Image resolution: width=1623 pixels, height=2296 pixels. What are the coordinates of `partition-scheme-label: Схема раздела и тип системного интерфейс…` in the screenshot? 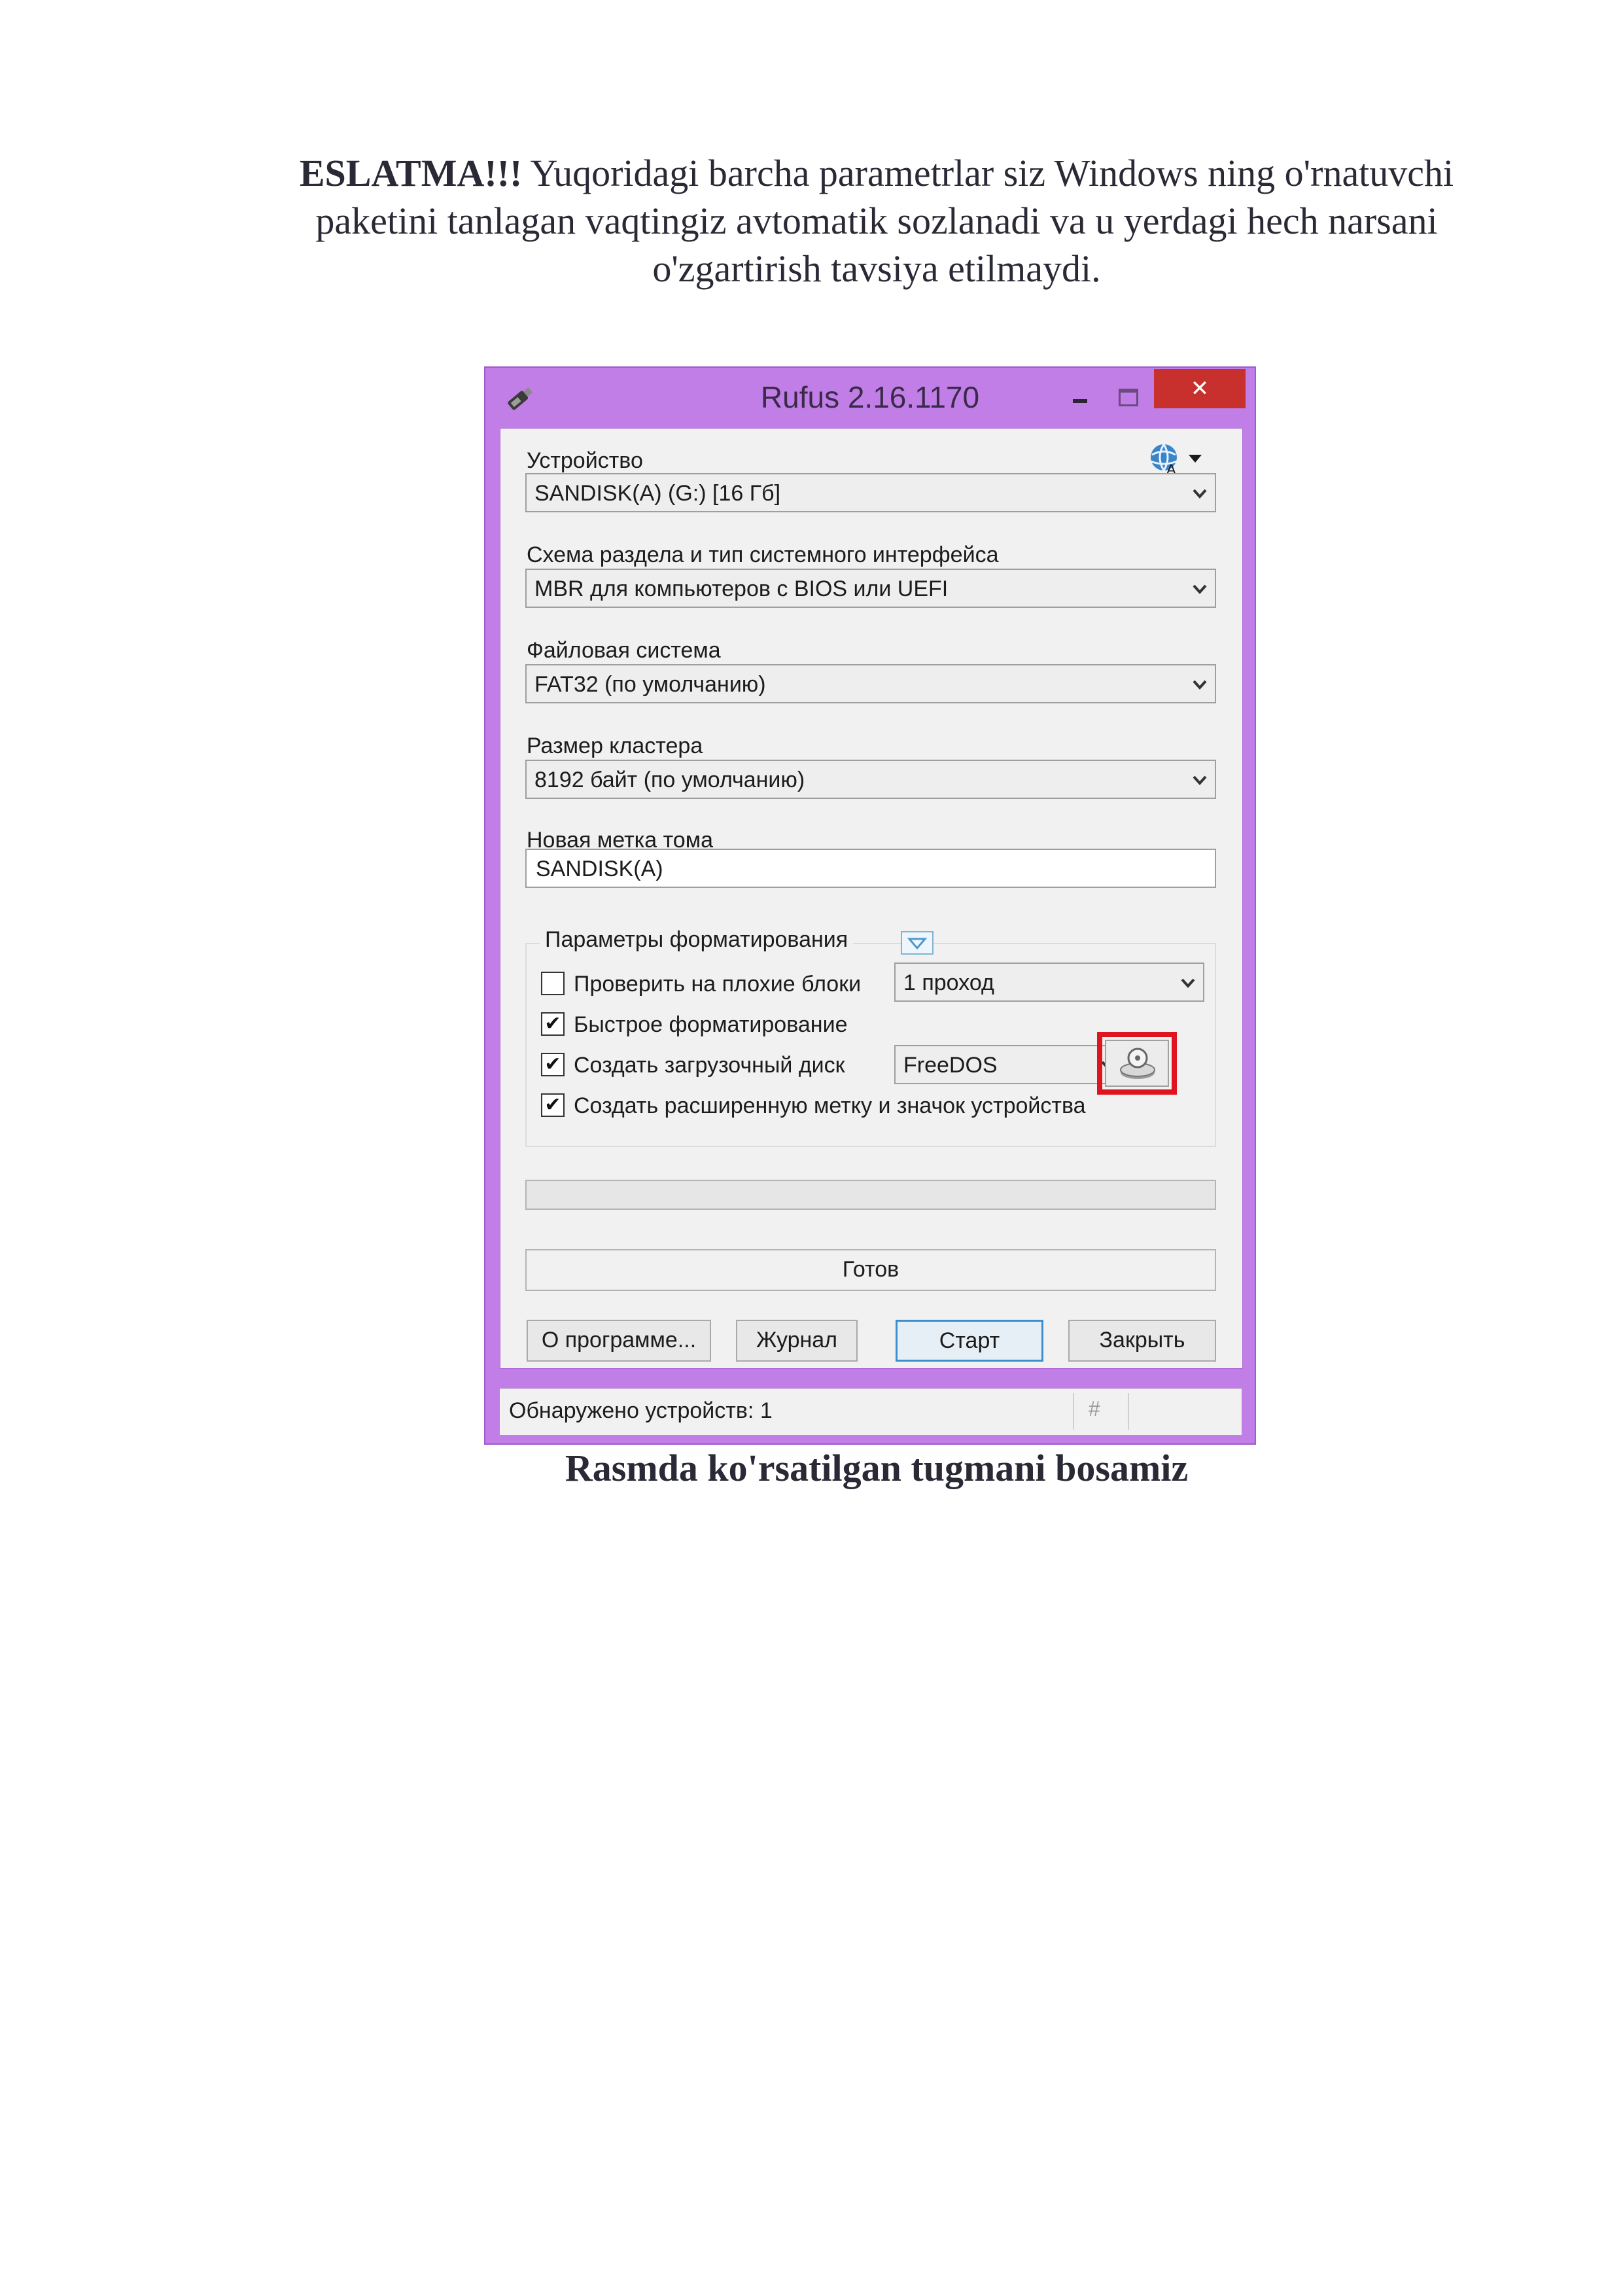 It's located at (763, 554).